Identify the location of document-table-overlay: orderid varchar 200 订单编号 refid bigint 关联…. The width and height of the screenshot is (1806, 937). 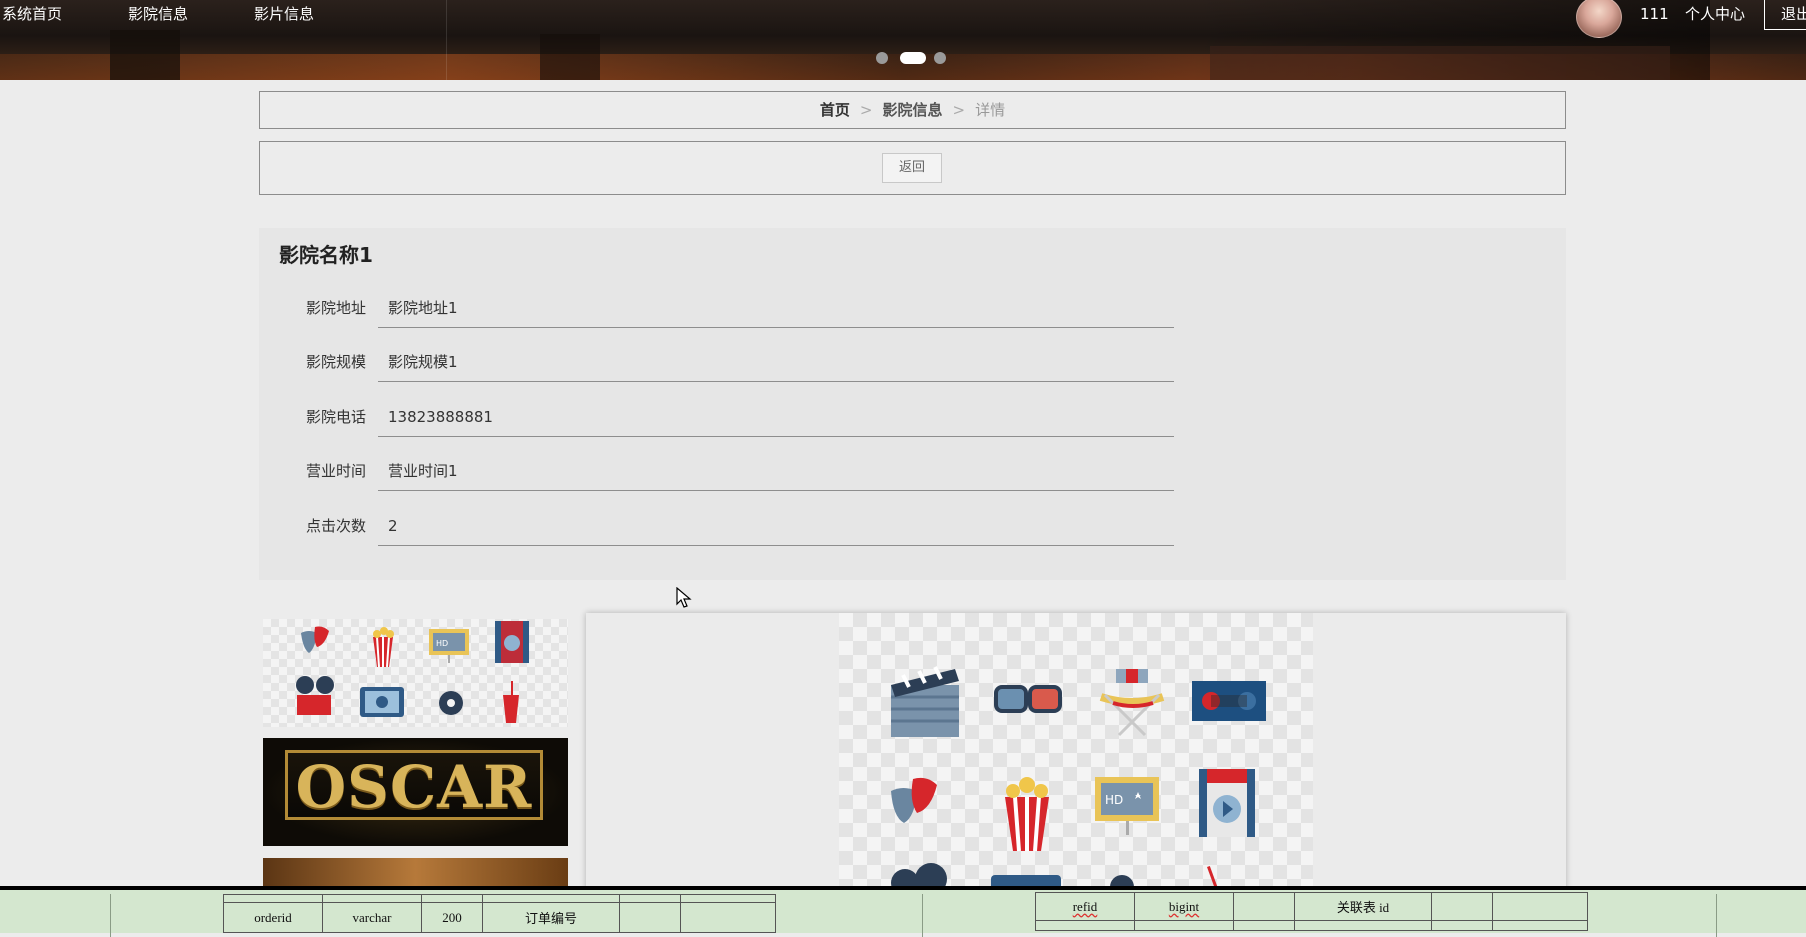
(903, 911).